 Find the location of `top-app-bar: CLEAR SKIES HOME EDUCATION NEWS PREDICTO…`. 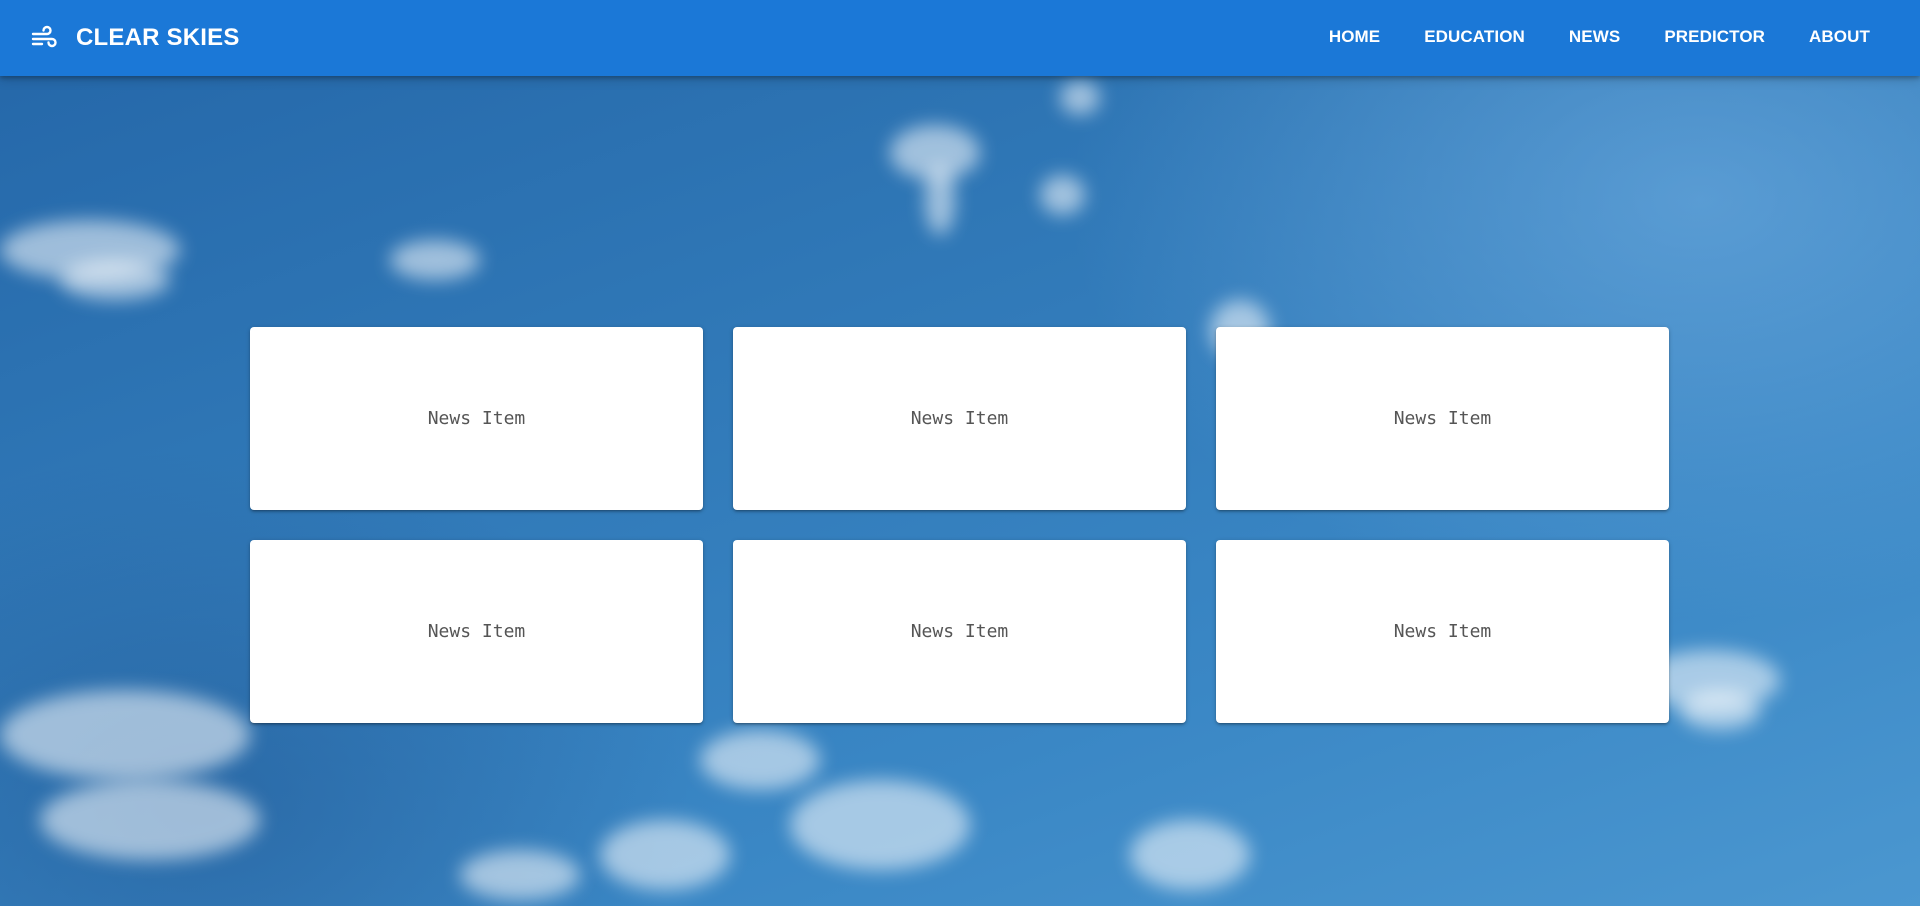

top-app-bar: CLEAR SKIES HOME EDUCATION NEWS PREDICTO… is located at coordinates (960, 38).